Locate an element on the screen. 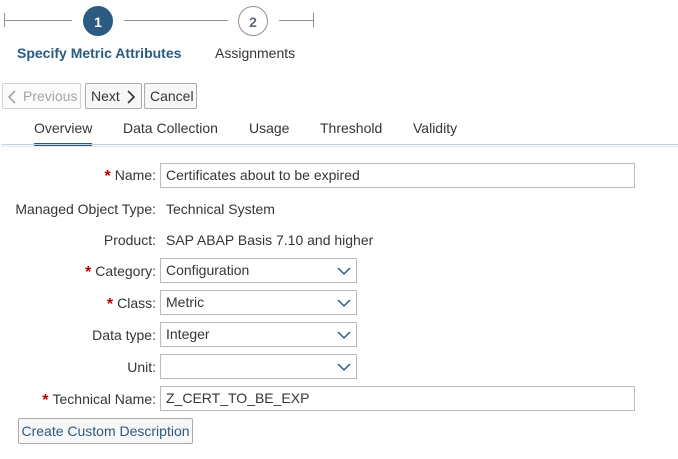  data-type-select: Integer is located at coordinates (258, 334).